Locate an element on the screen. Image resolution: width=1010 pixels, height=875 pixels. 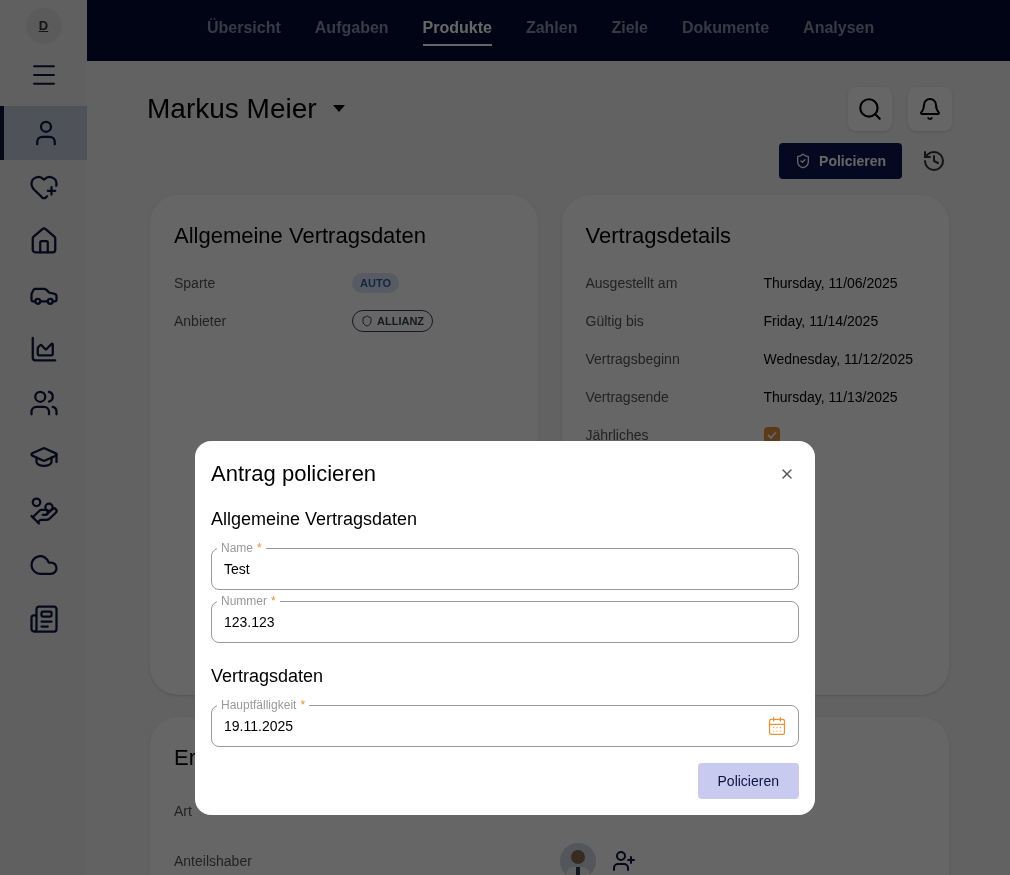
history-icon is located at coordinates (934, 161).